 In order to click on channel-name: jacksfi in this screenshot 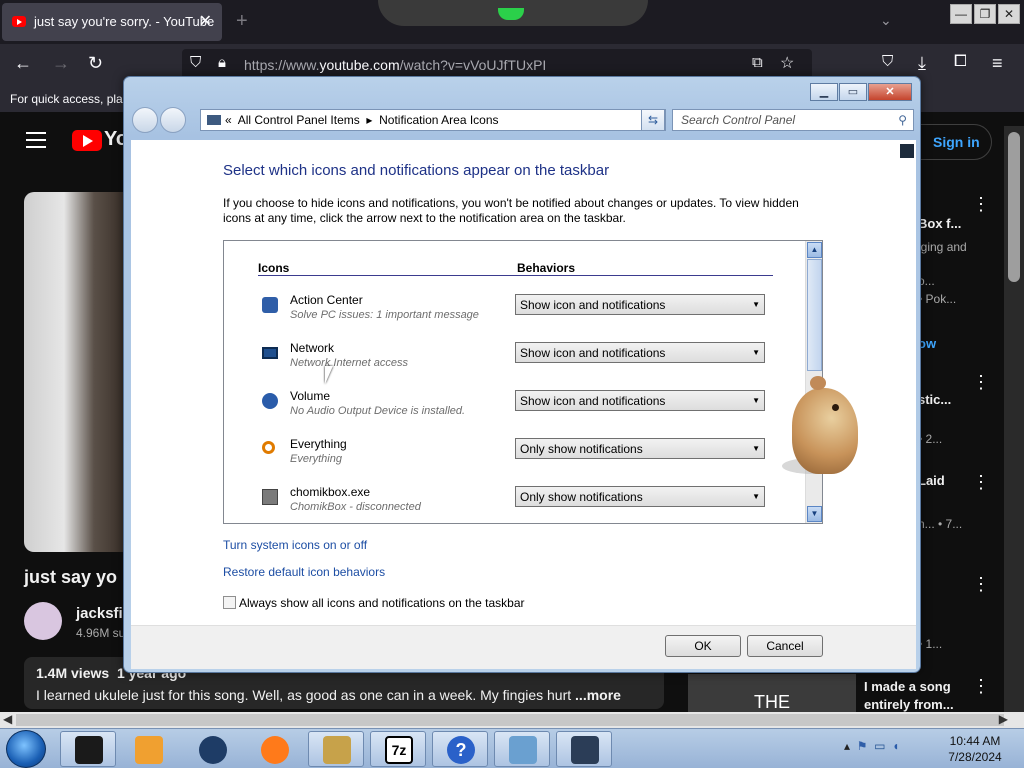, I will do `click(99, 613)`.